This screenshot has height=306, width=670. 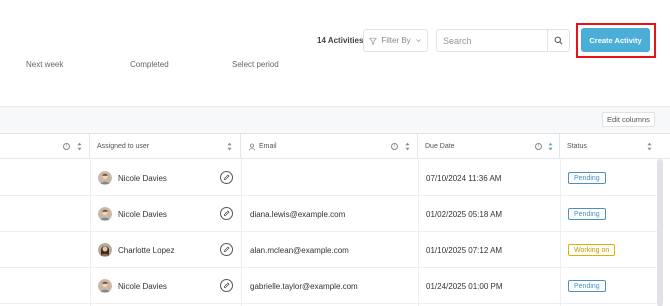 I want to click on filter-by-button: Filter By, so click(x=395, y=40).